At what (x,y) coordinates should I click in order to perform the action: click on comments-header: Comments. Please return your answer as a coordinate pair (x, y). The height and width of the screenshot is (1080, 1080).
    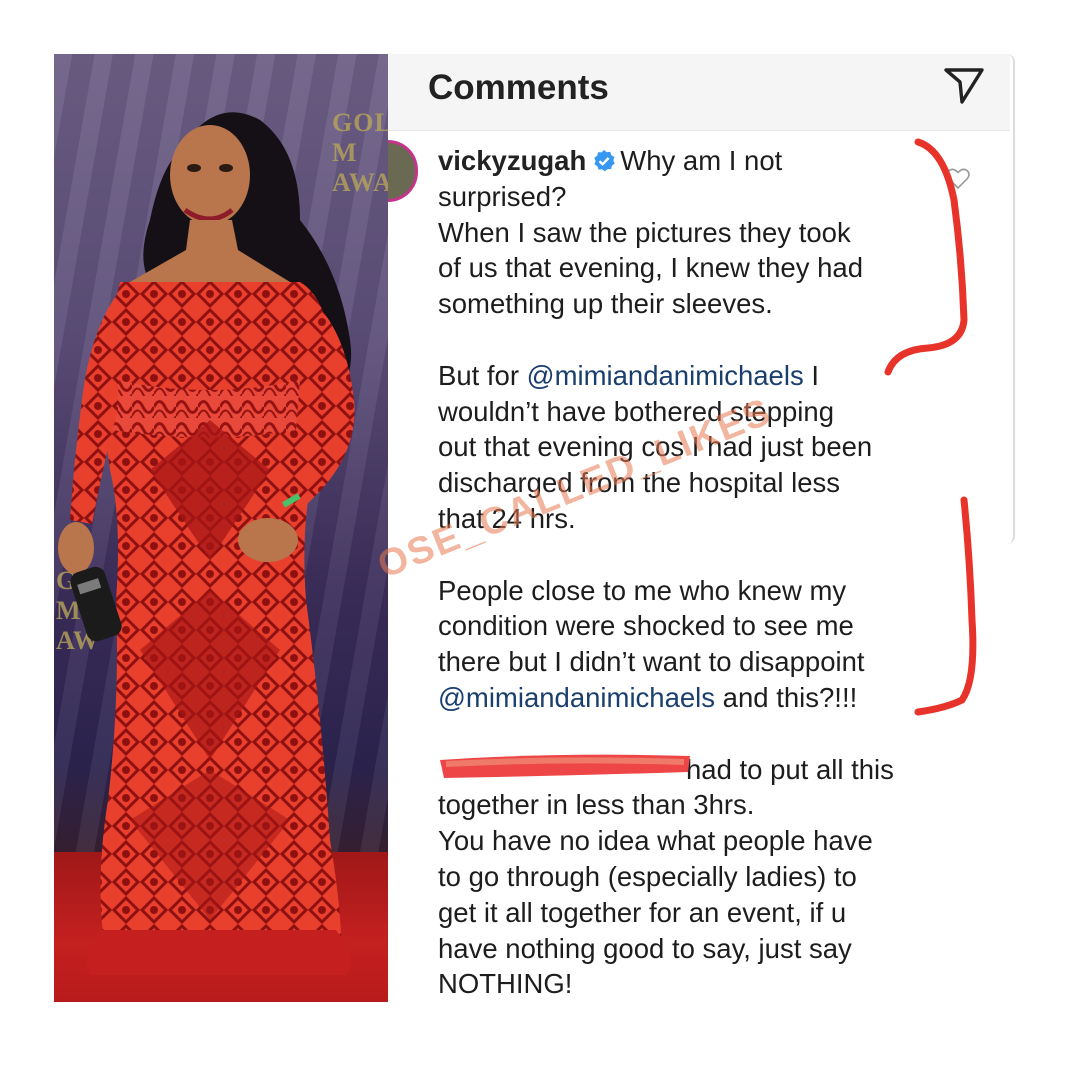
    Looking at the image, I should click on (699, 92).